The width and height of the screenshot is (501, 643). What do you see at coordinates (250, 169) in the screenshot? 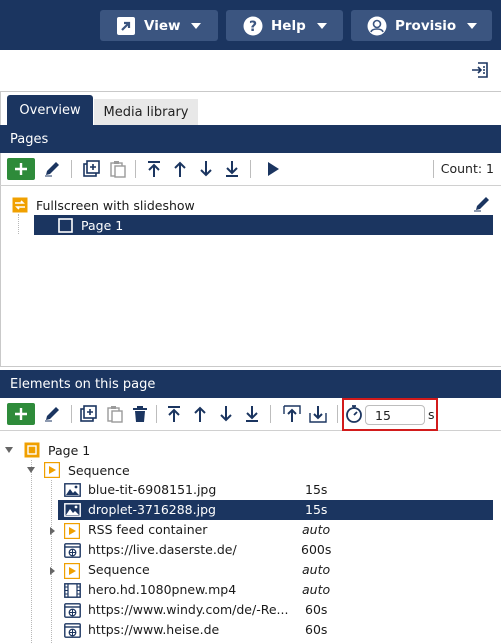
I see `pages-toolbar: Count: 1` at bounding box center [250, 169].